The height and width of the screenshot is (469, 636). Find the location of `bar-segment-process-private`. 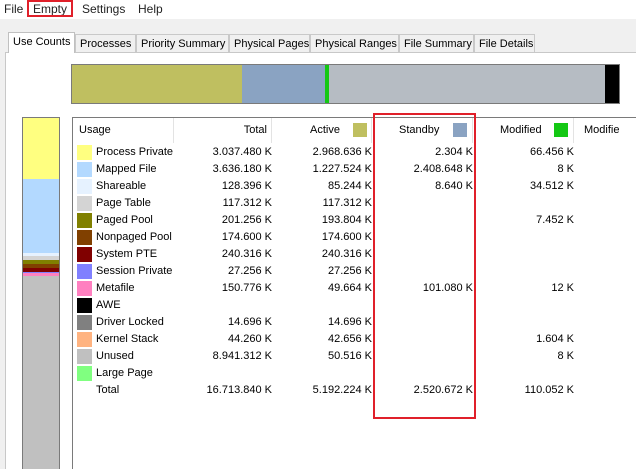

bar-segment-process-private is located at coordinates (41, 149).